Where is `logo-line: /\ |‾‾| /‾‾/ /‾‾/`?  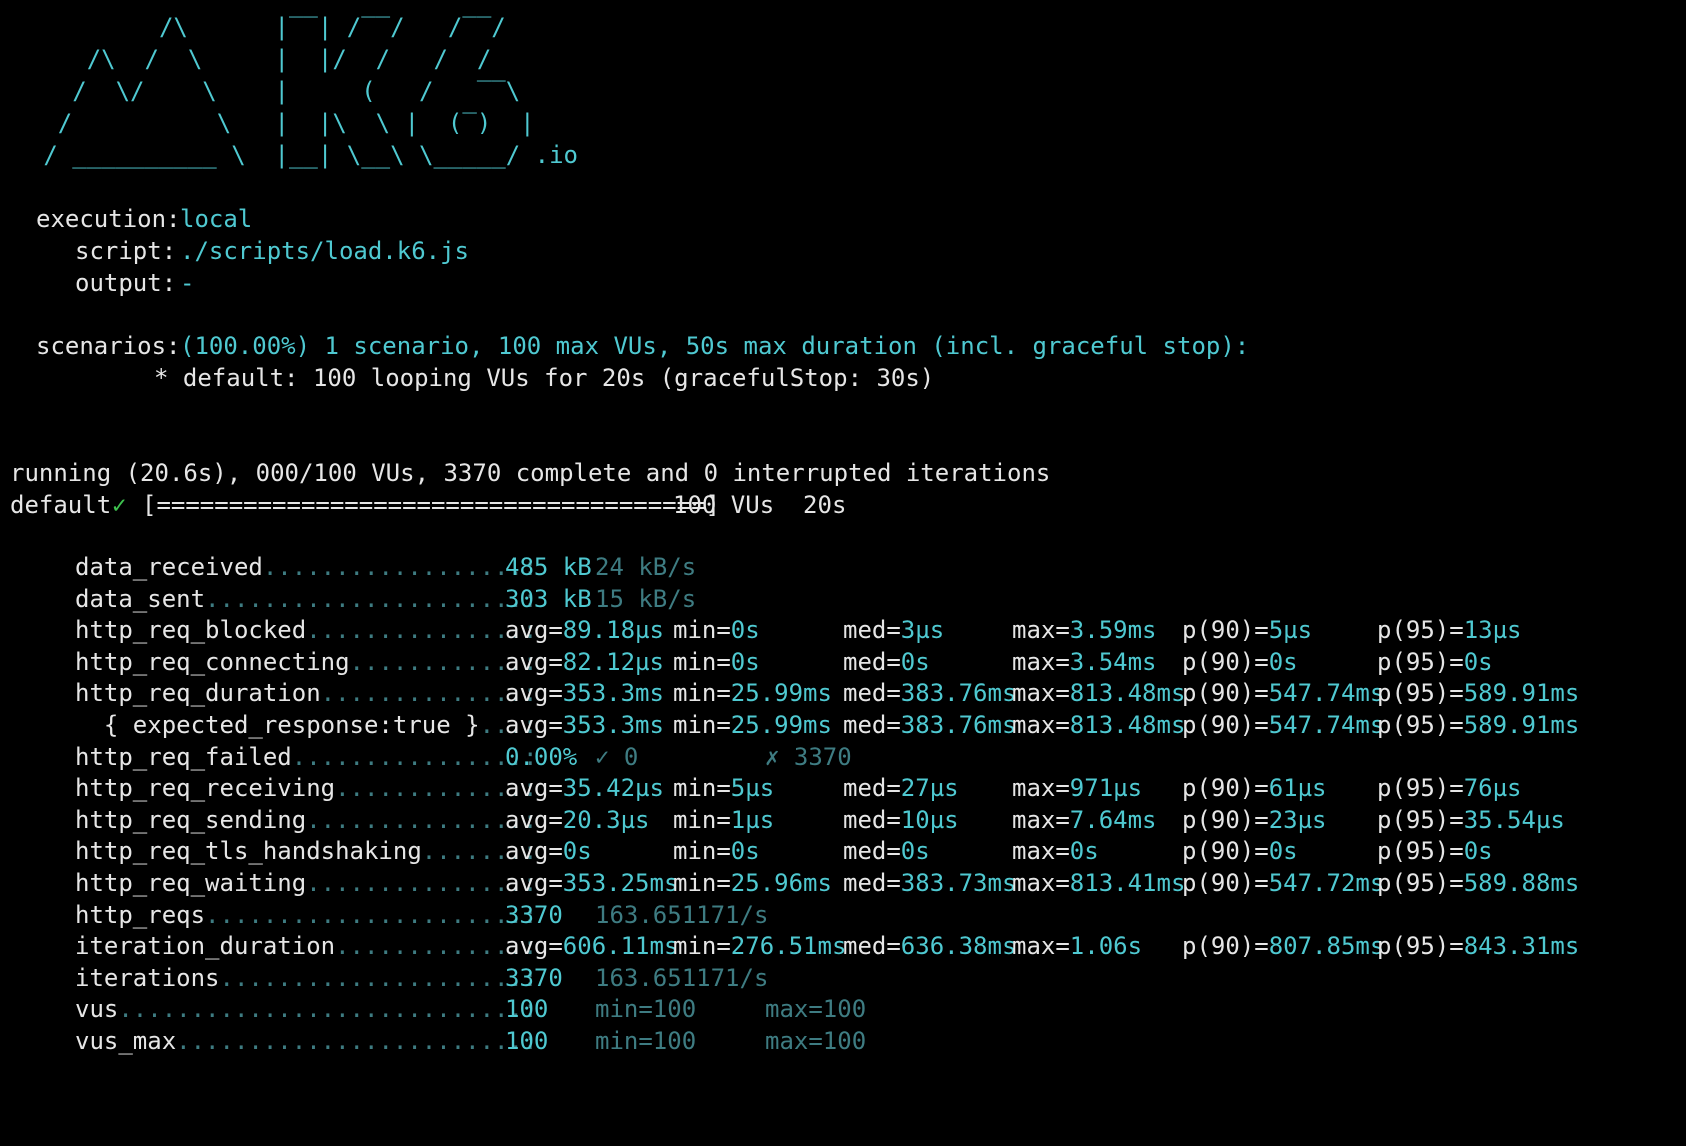
logo-line: /\ |‾‾| /‾‾/ /‾‾/ is located at coordinates (253, 27).